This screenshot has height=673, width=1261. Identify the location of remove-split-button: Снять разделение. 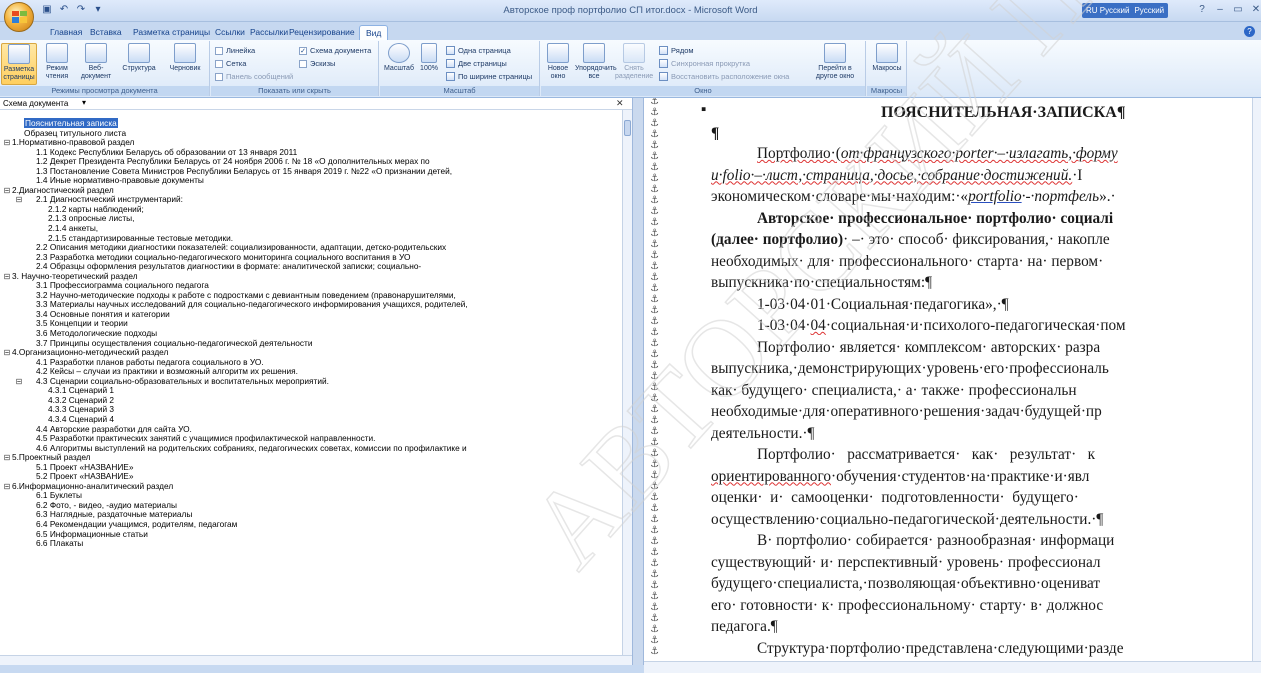
(634, 64).